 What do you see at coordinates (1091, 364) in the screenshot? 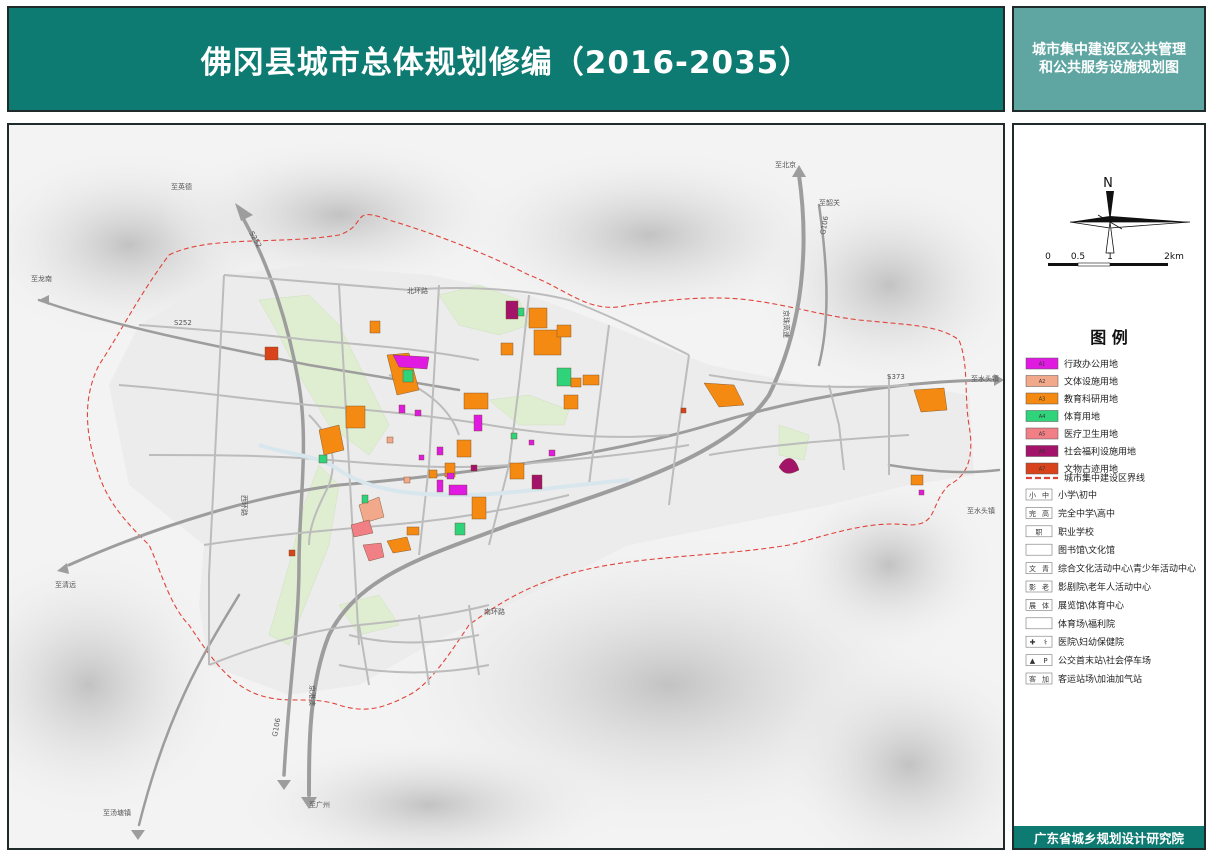
I see `legend-label: 行政办公用地` at bounding box center [1091, 364].